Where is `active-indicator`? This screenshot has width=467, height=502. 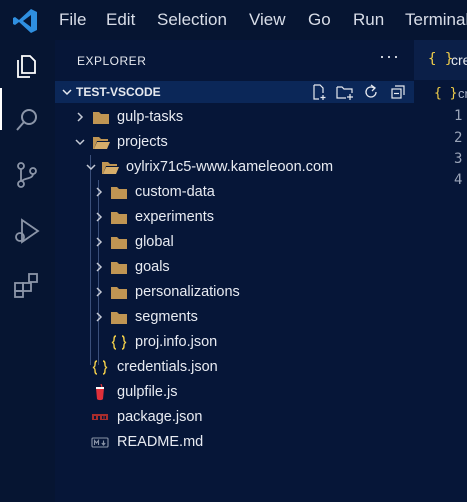 active-indicator is located at coordinates (1, 109).